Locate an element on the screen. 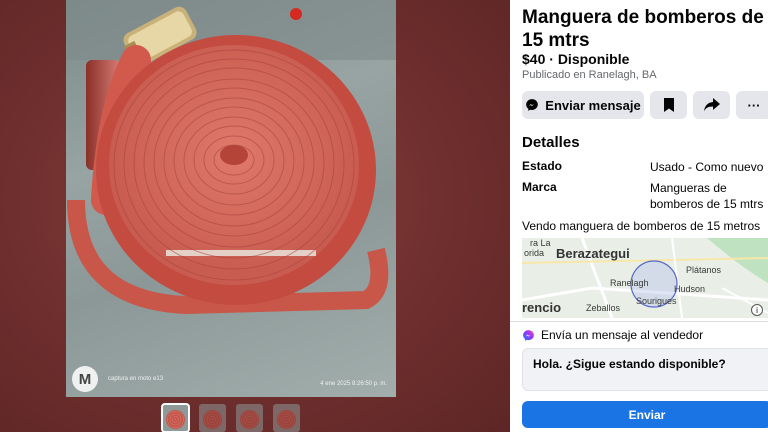  message-input: Hola. ¿Sigue estando disponible? is located at coordinates (645, 369).